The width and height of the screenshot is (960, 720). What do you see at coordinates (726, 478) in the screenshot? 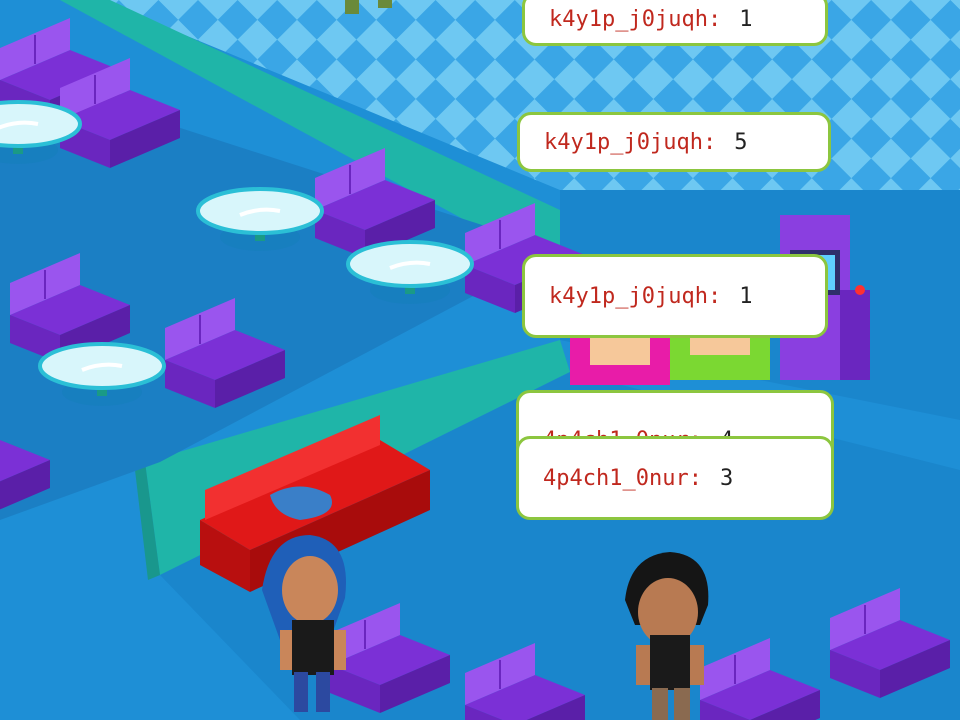
I see `chat-message: 3` at bounding box center [726, 478].